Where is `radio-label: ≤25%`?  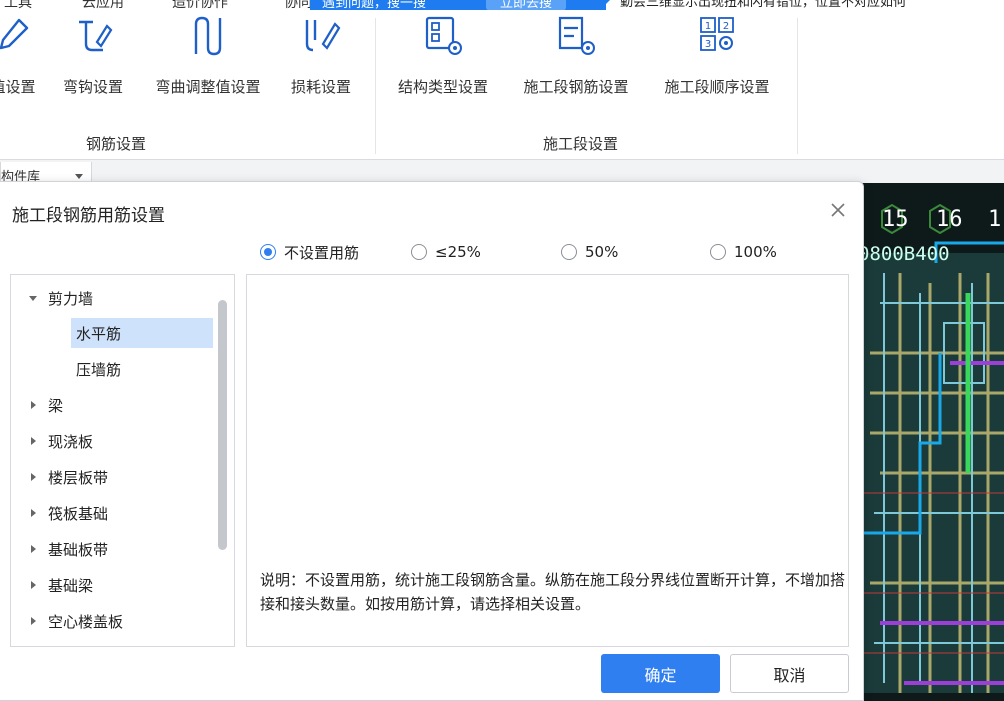 radio-label: ≤25% is located at coordinates (458, 252).